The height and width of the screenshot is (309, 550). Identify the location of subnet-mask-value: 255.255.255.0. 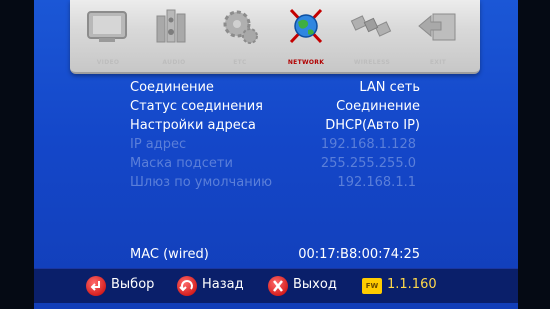
(368, 163).